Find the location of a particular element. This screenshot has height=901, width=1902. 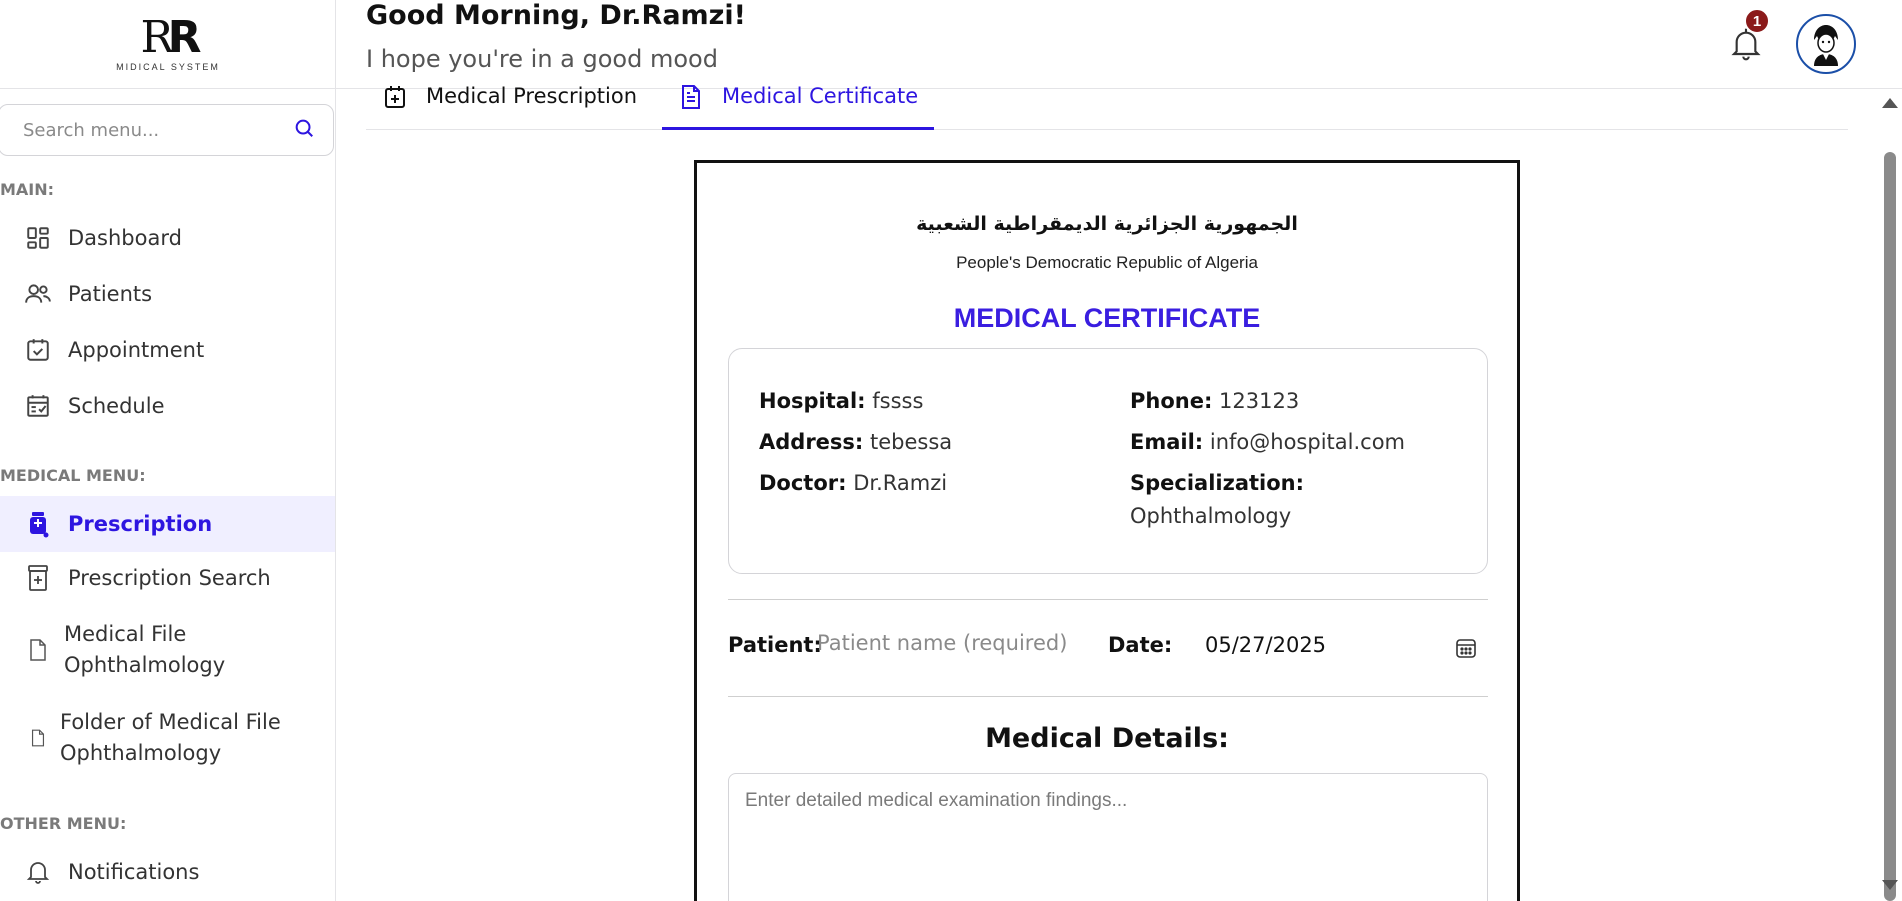

sidebar-item-label: Medical File Ophthalmology is located at coordinates (145, 649).